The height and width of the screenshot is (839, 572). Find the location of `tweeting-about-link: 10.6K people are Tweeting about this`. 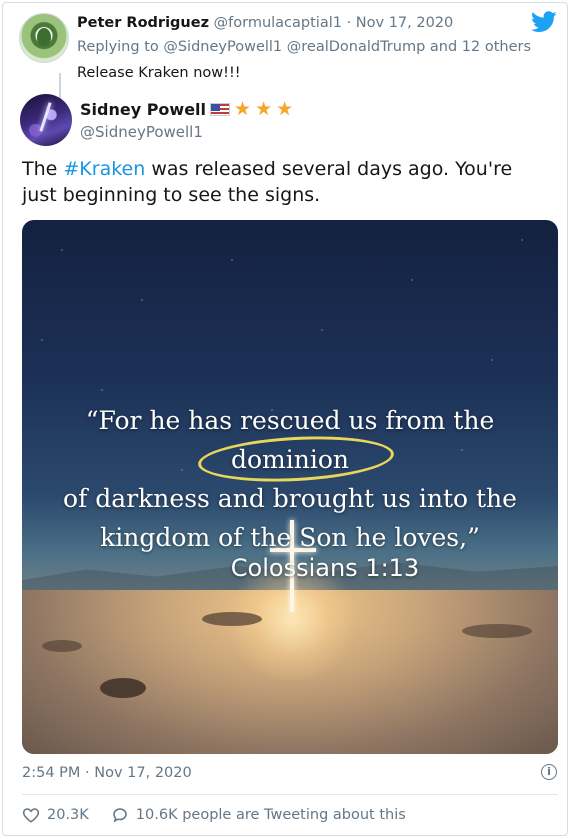

tweeting-about-link: 10.6K people are Tweeting about this is located at coordinates (258, 815).